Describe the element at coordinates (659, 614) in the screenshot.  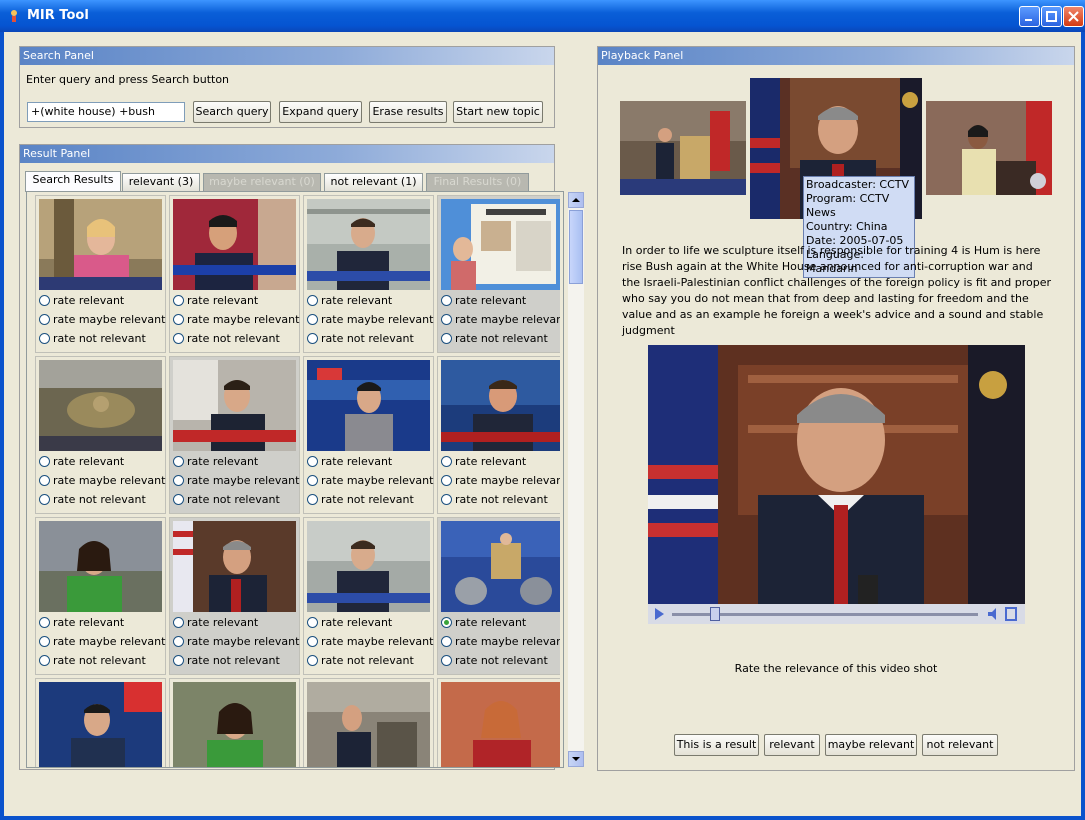
I see `play-icon` at that location.